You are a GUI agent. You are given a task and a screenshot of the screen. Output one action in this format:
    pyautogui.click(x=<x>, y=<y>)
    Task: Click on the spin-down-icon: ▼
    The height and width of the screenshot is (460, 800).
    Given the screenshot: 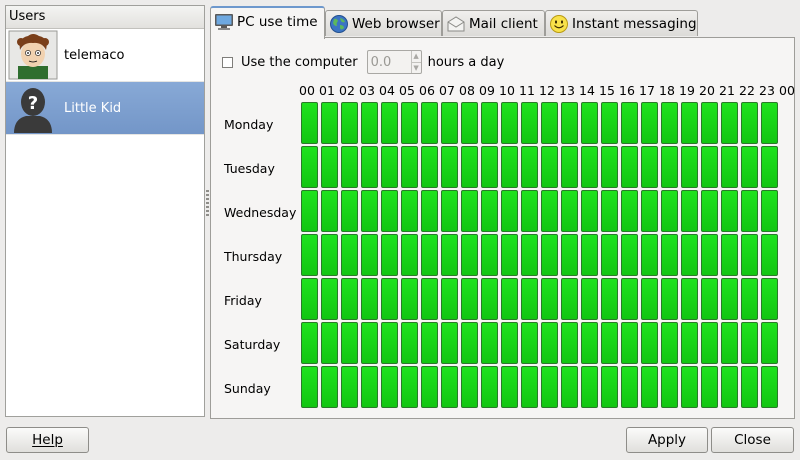 What is the action you would take?
    pyautogui.click(x=416, y=67)
    